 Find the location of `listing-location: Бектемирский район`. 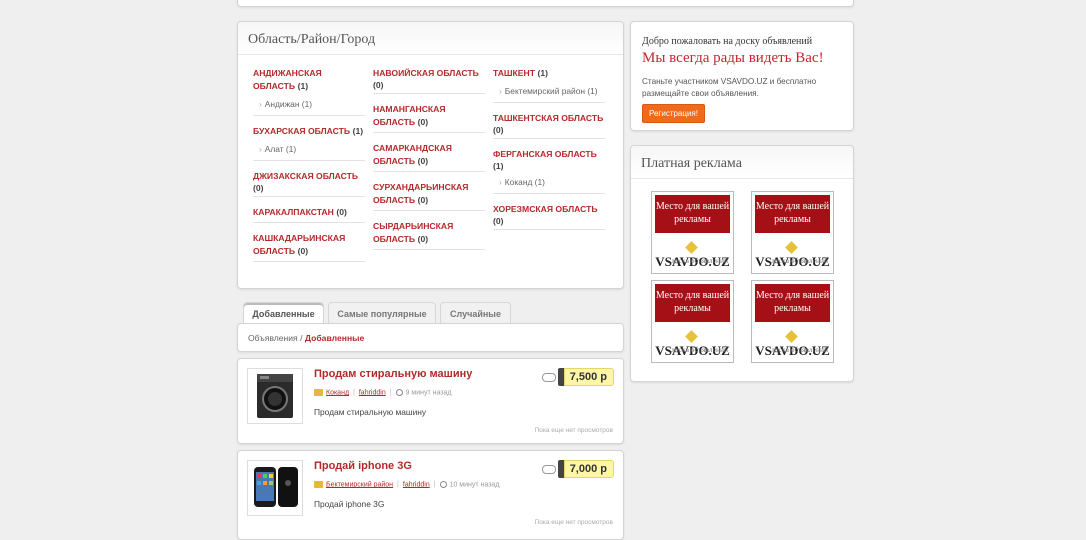

listing-location: Бектемирский район is located at coordinates (359, 484).